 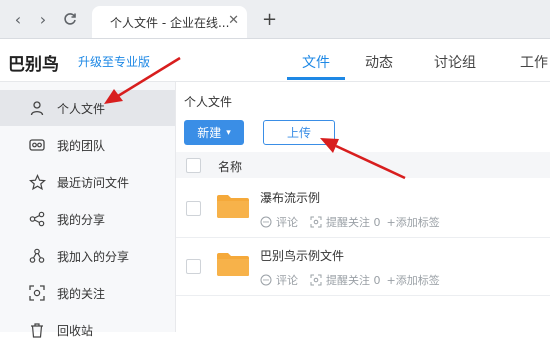 I want to click on share-icon, so click(x=37, y=219).